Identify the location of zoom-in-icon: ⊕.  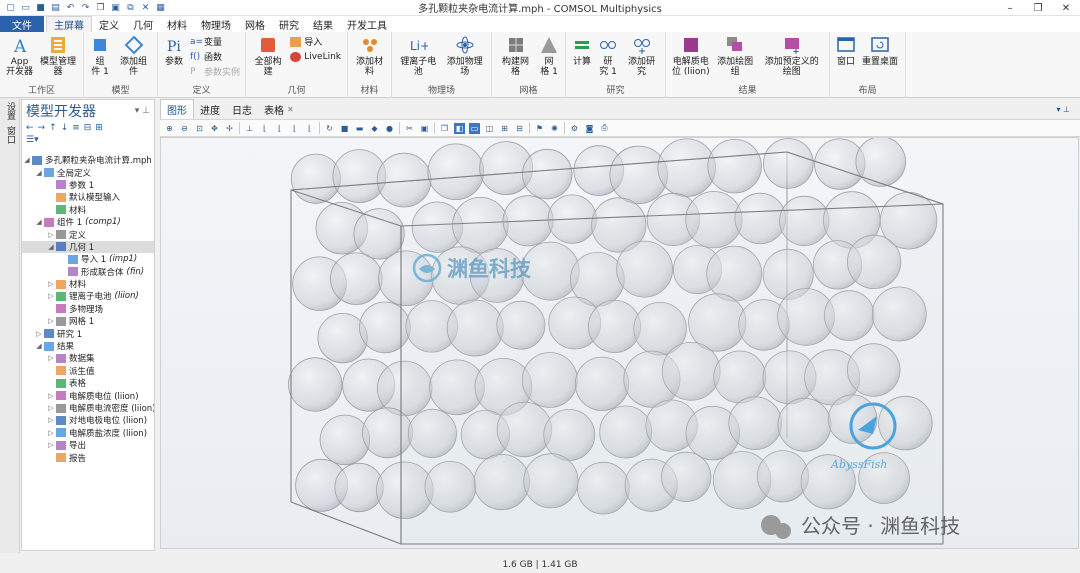
(169, 128).